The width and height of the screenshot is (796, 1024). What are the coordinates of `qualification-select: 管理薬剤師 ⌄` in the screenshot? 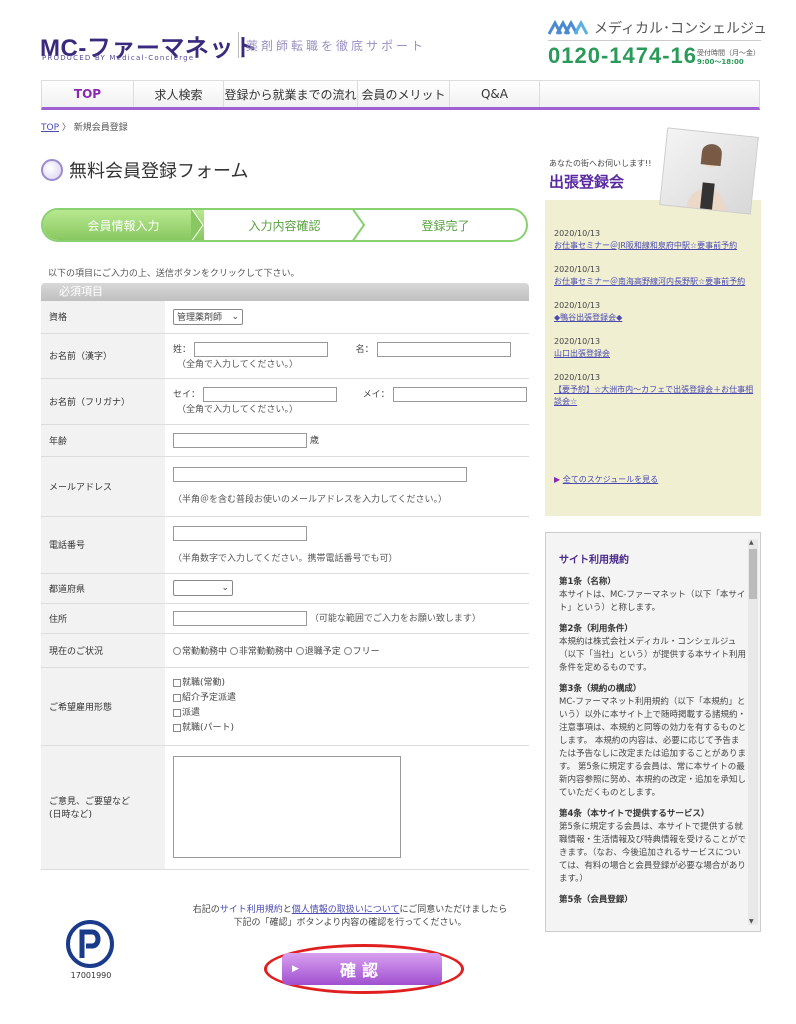 It's located at (208, 316).